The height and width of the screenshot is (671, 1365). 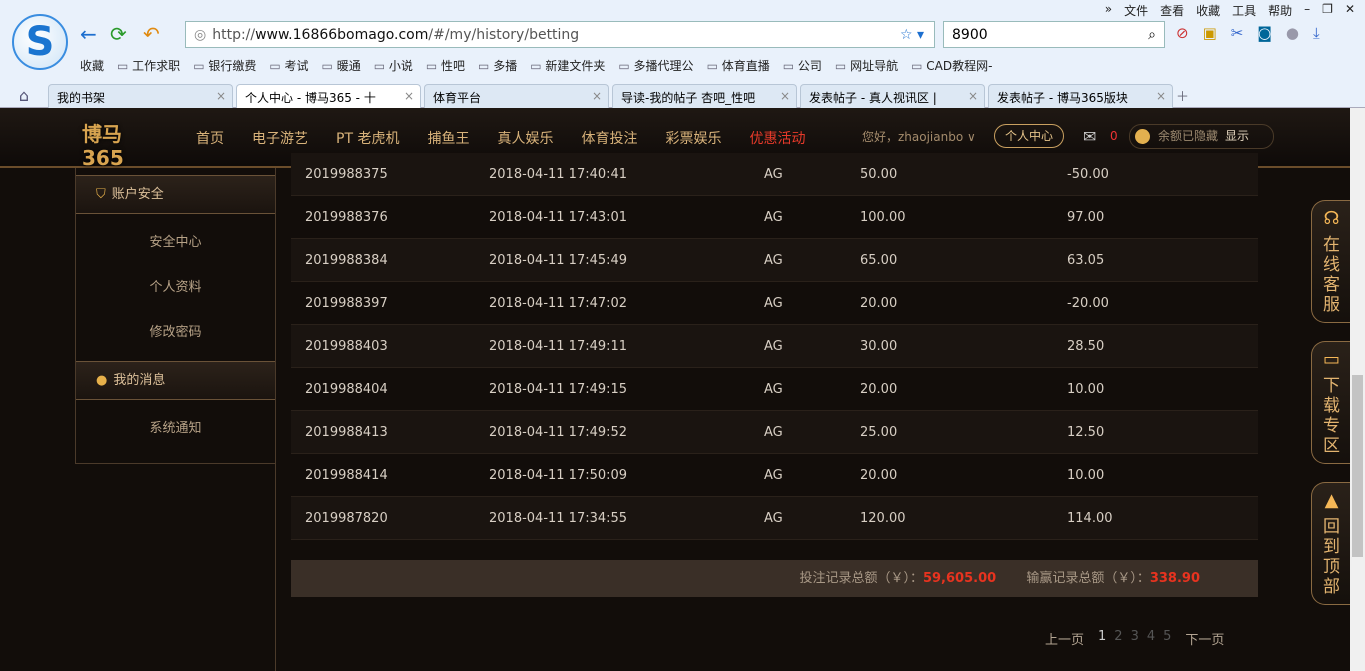 What do you see at coordinates (883, 518) in the screenshot?
I see `bet-amount: 120.00` at bounding box center [883, 518].